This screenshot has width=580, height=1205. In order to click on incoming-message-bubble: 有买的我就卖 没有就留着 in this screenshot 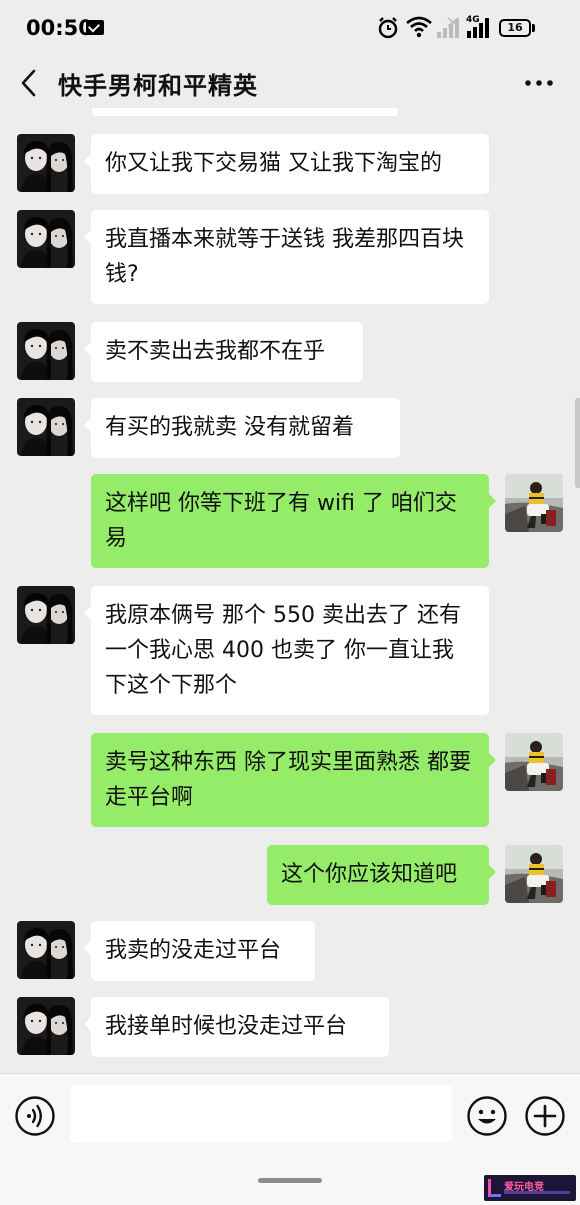, I will do `click(242, 428)`.